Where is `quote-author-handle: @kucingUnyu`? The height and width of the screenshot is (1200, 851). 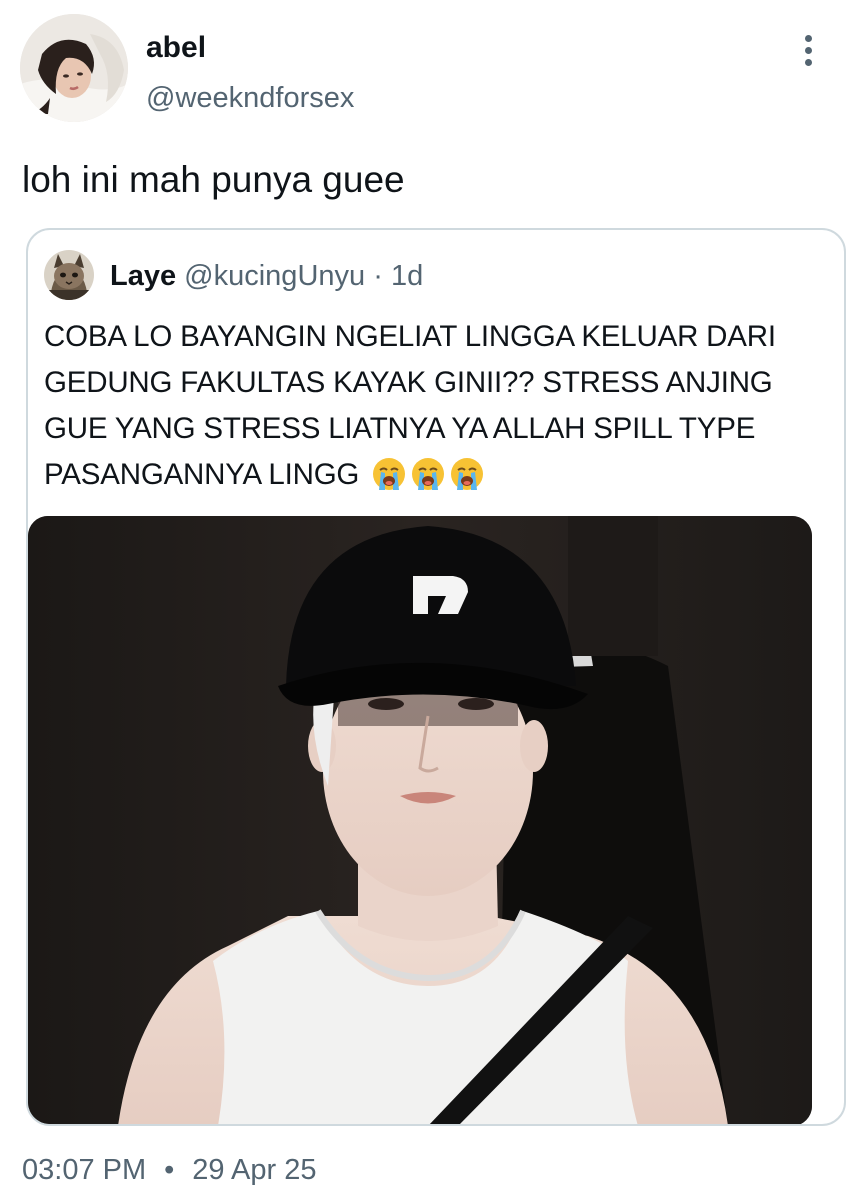 quote-author-handle: @kucingUnyu is located at coordinates (274, 276).